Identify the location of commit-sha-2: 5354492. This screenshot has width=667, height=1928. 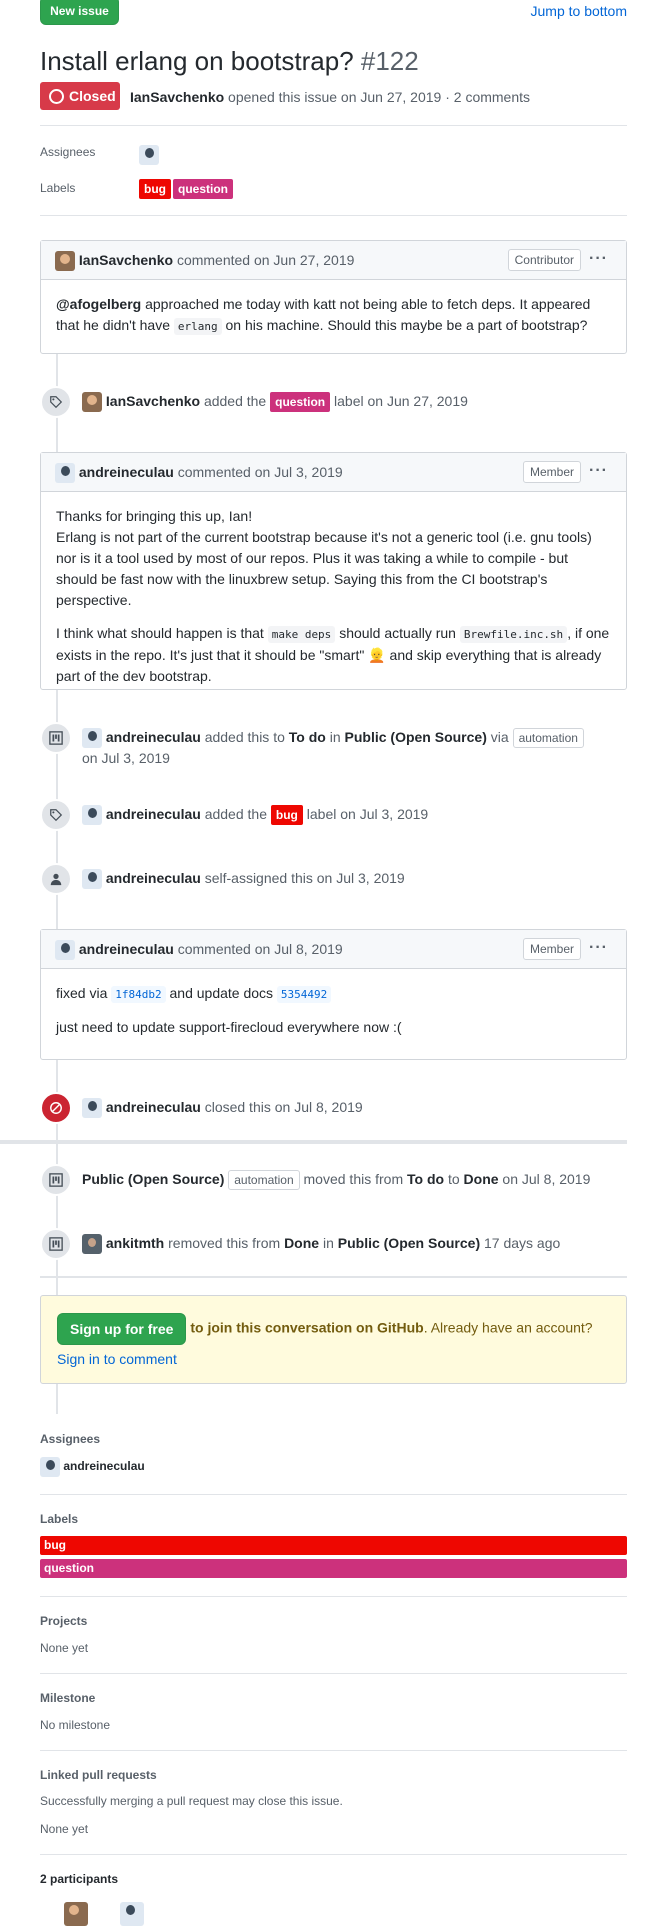
(304, 994).